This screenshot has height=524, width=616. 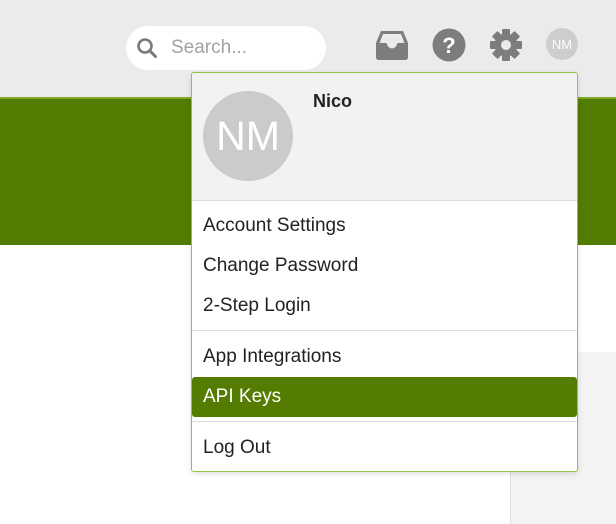 I want to click on menu-item-api-keys: API Keys, so click(x=384, y=397).